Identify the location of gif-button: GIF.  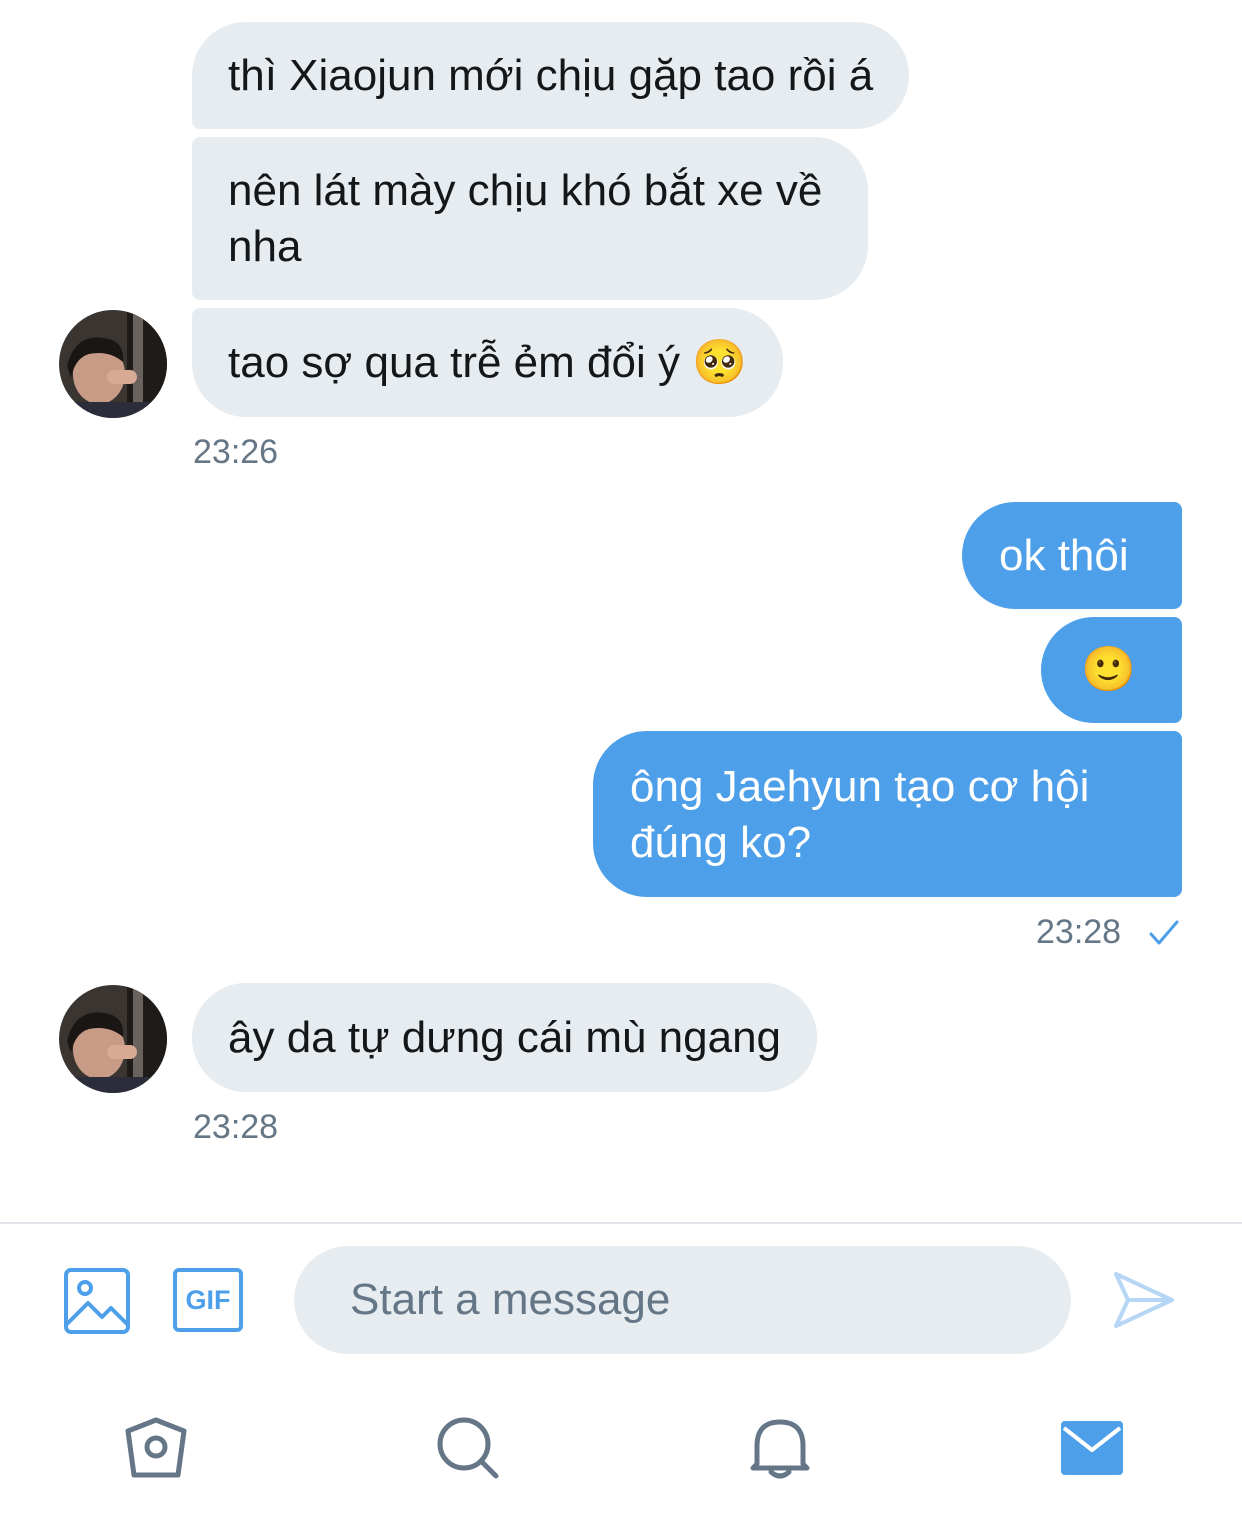
(208, 1300).